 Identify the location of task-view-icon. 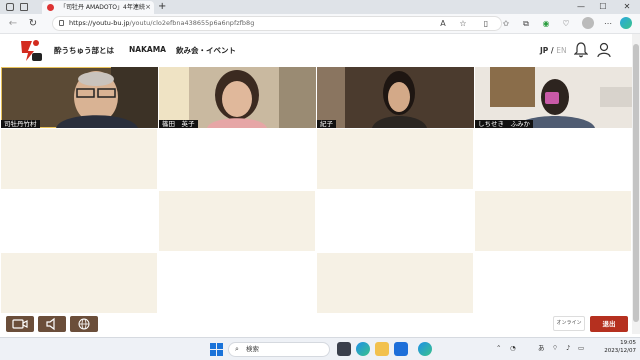
(344, 349).